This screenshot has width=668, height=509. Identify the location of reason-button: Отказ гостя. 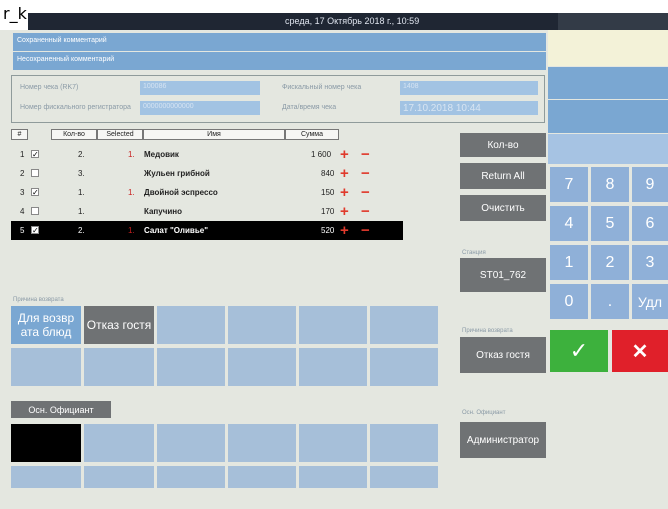
(503, 355).